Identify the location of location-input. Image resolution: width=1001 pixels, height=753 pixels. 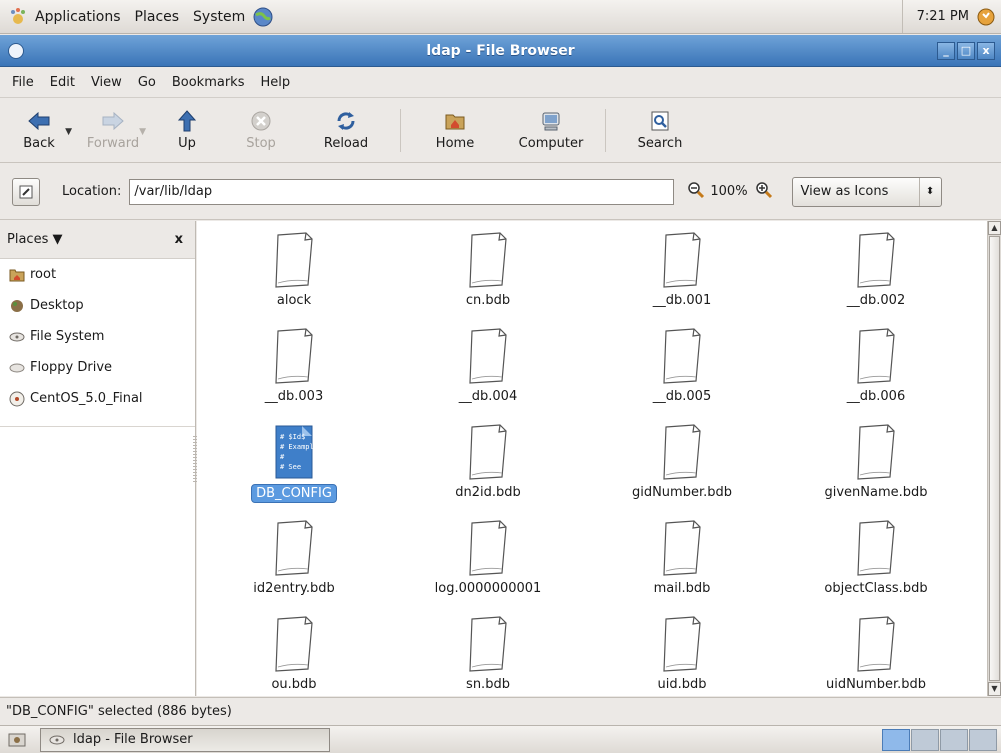
(402, 191).